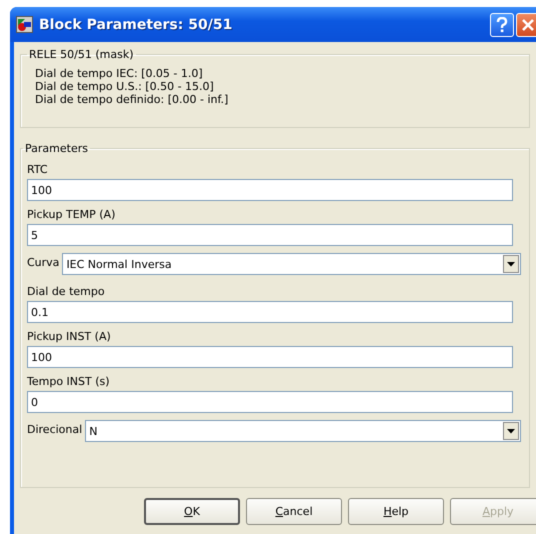  I want to click on dialog-button: Cancel, so click(294, 511).